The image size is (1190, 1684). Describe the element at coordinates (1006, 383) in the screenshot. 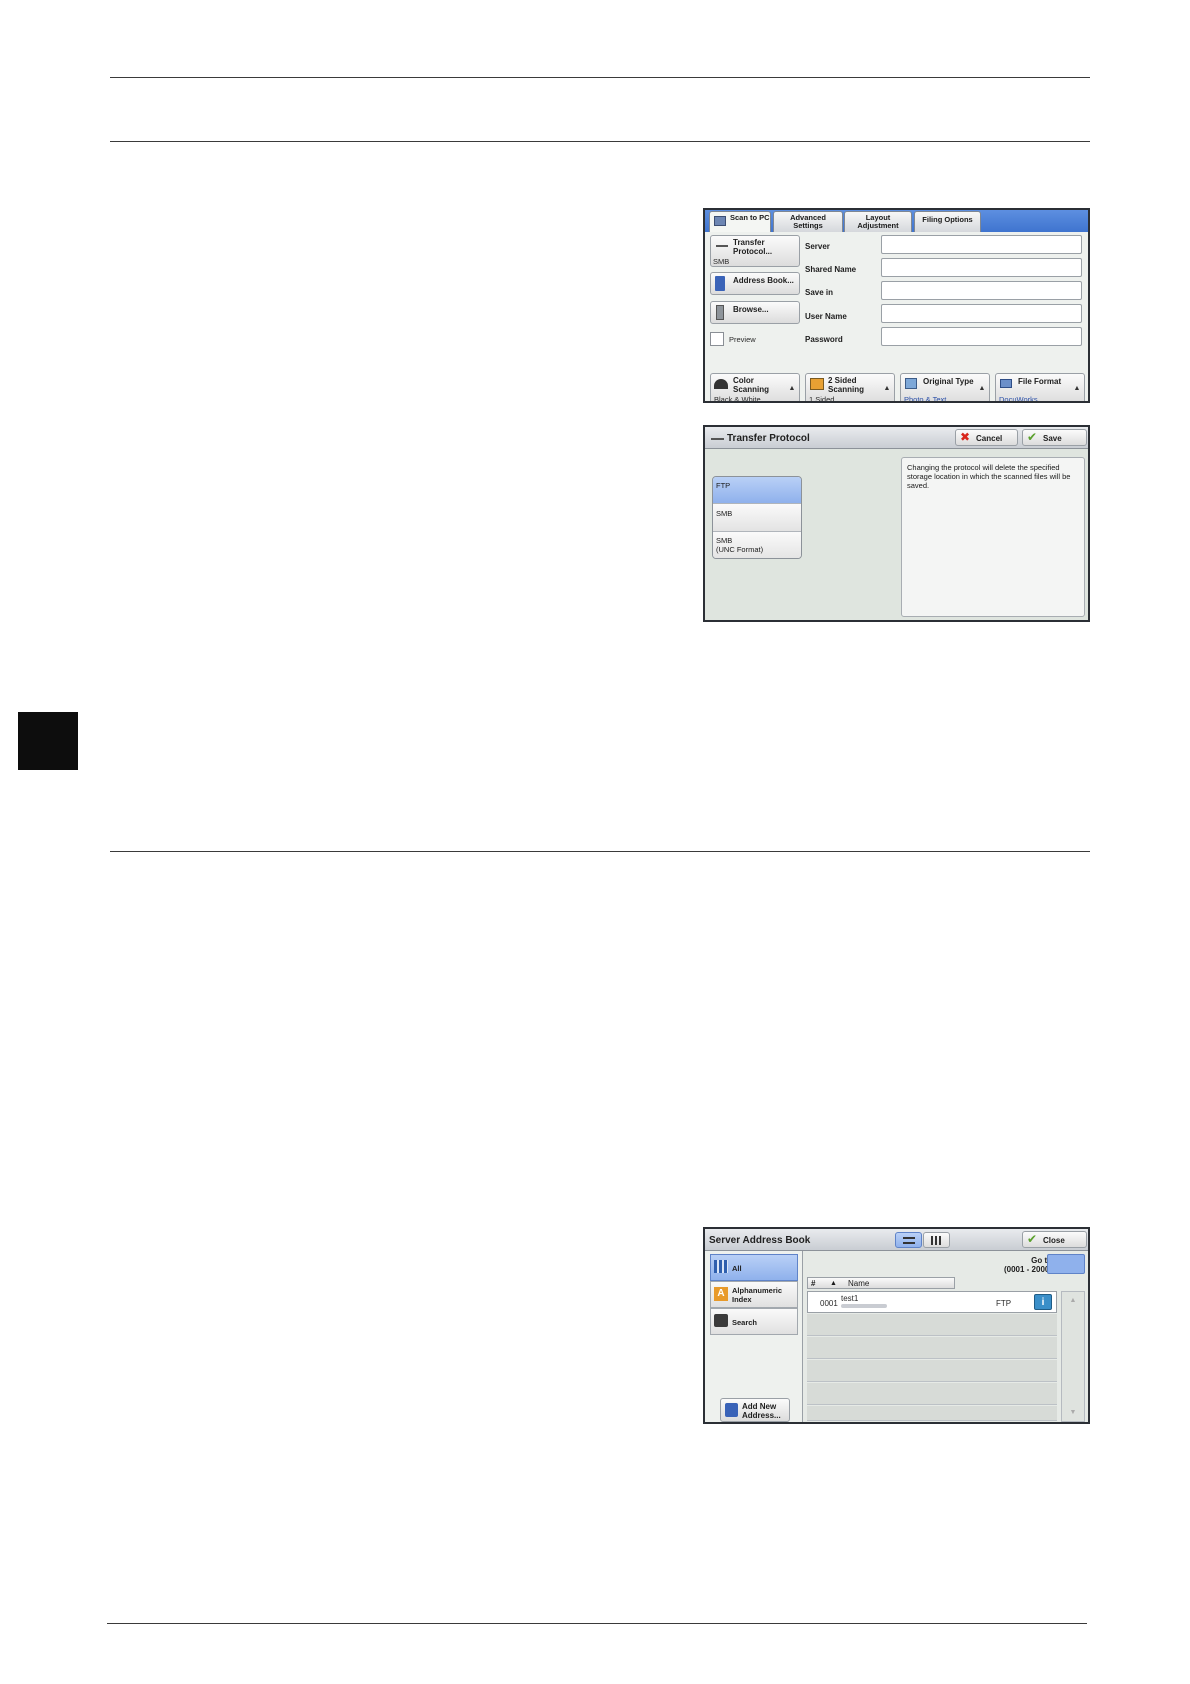

I see `file-format-icon` at that location.